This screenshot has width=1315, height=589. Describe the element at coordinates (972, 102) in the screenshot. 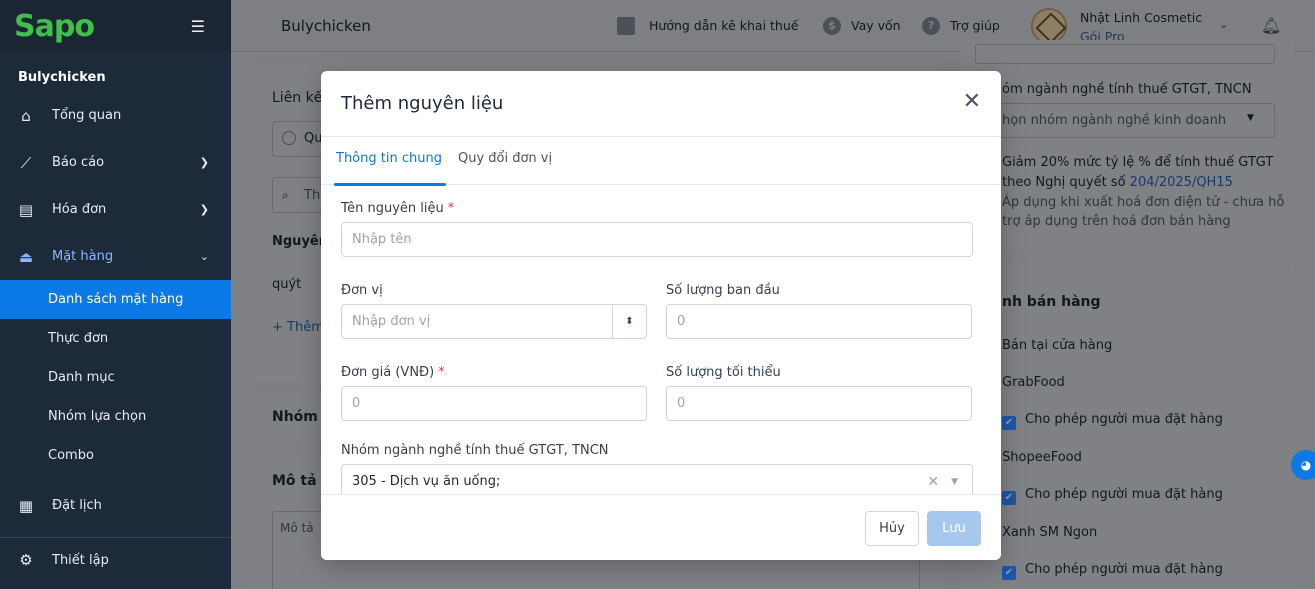

I see `close-icon: ✕` at that location.